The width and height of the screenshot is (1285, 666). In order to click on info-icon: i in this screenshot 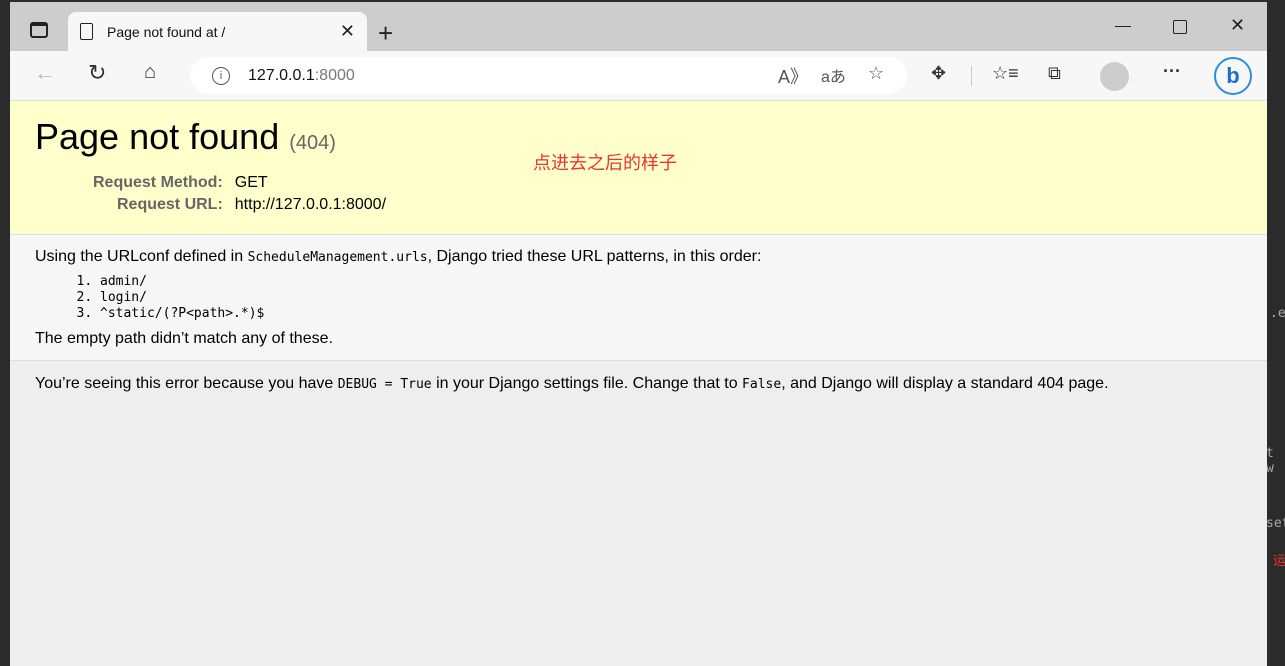, I will do `click(221, 75)`.